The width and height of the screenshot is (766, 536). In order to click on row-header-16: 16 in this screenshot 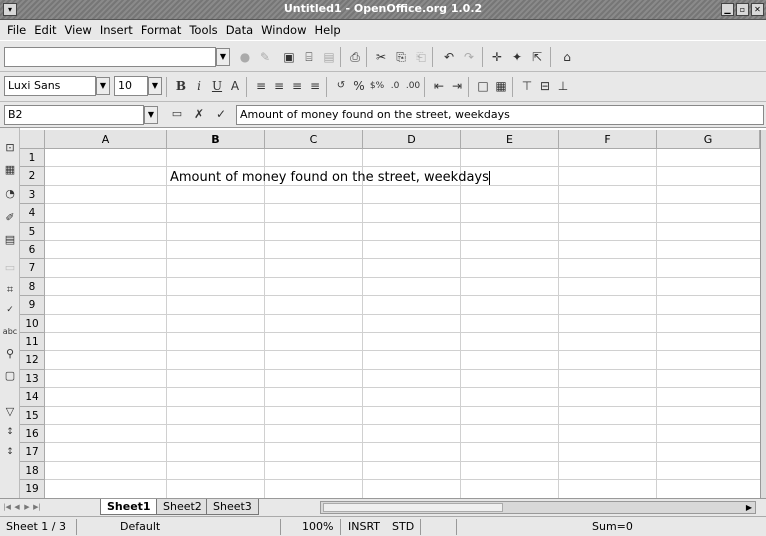, I will do `click(32, 434)`.